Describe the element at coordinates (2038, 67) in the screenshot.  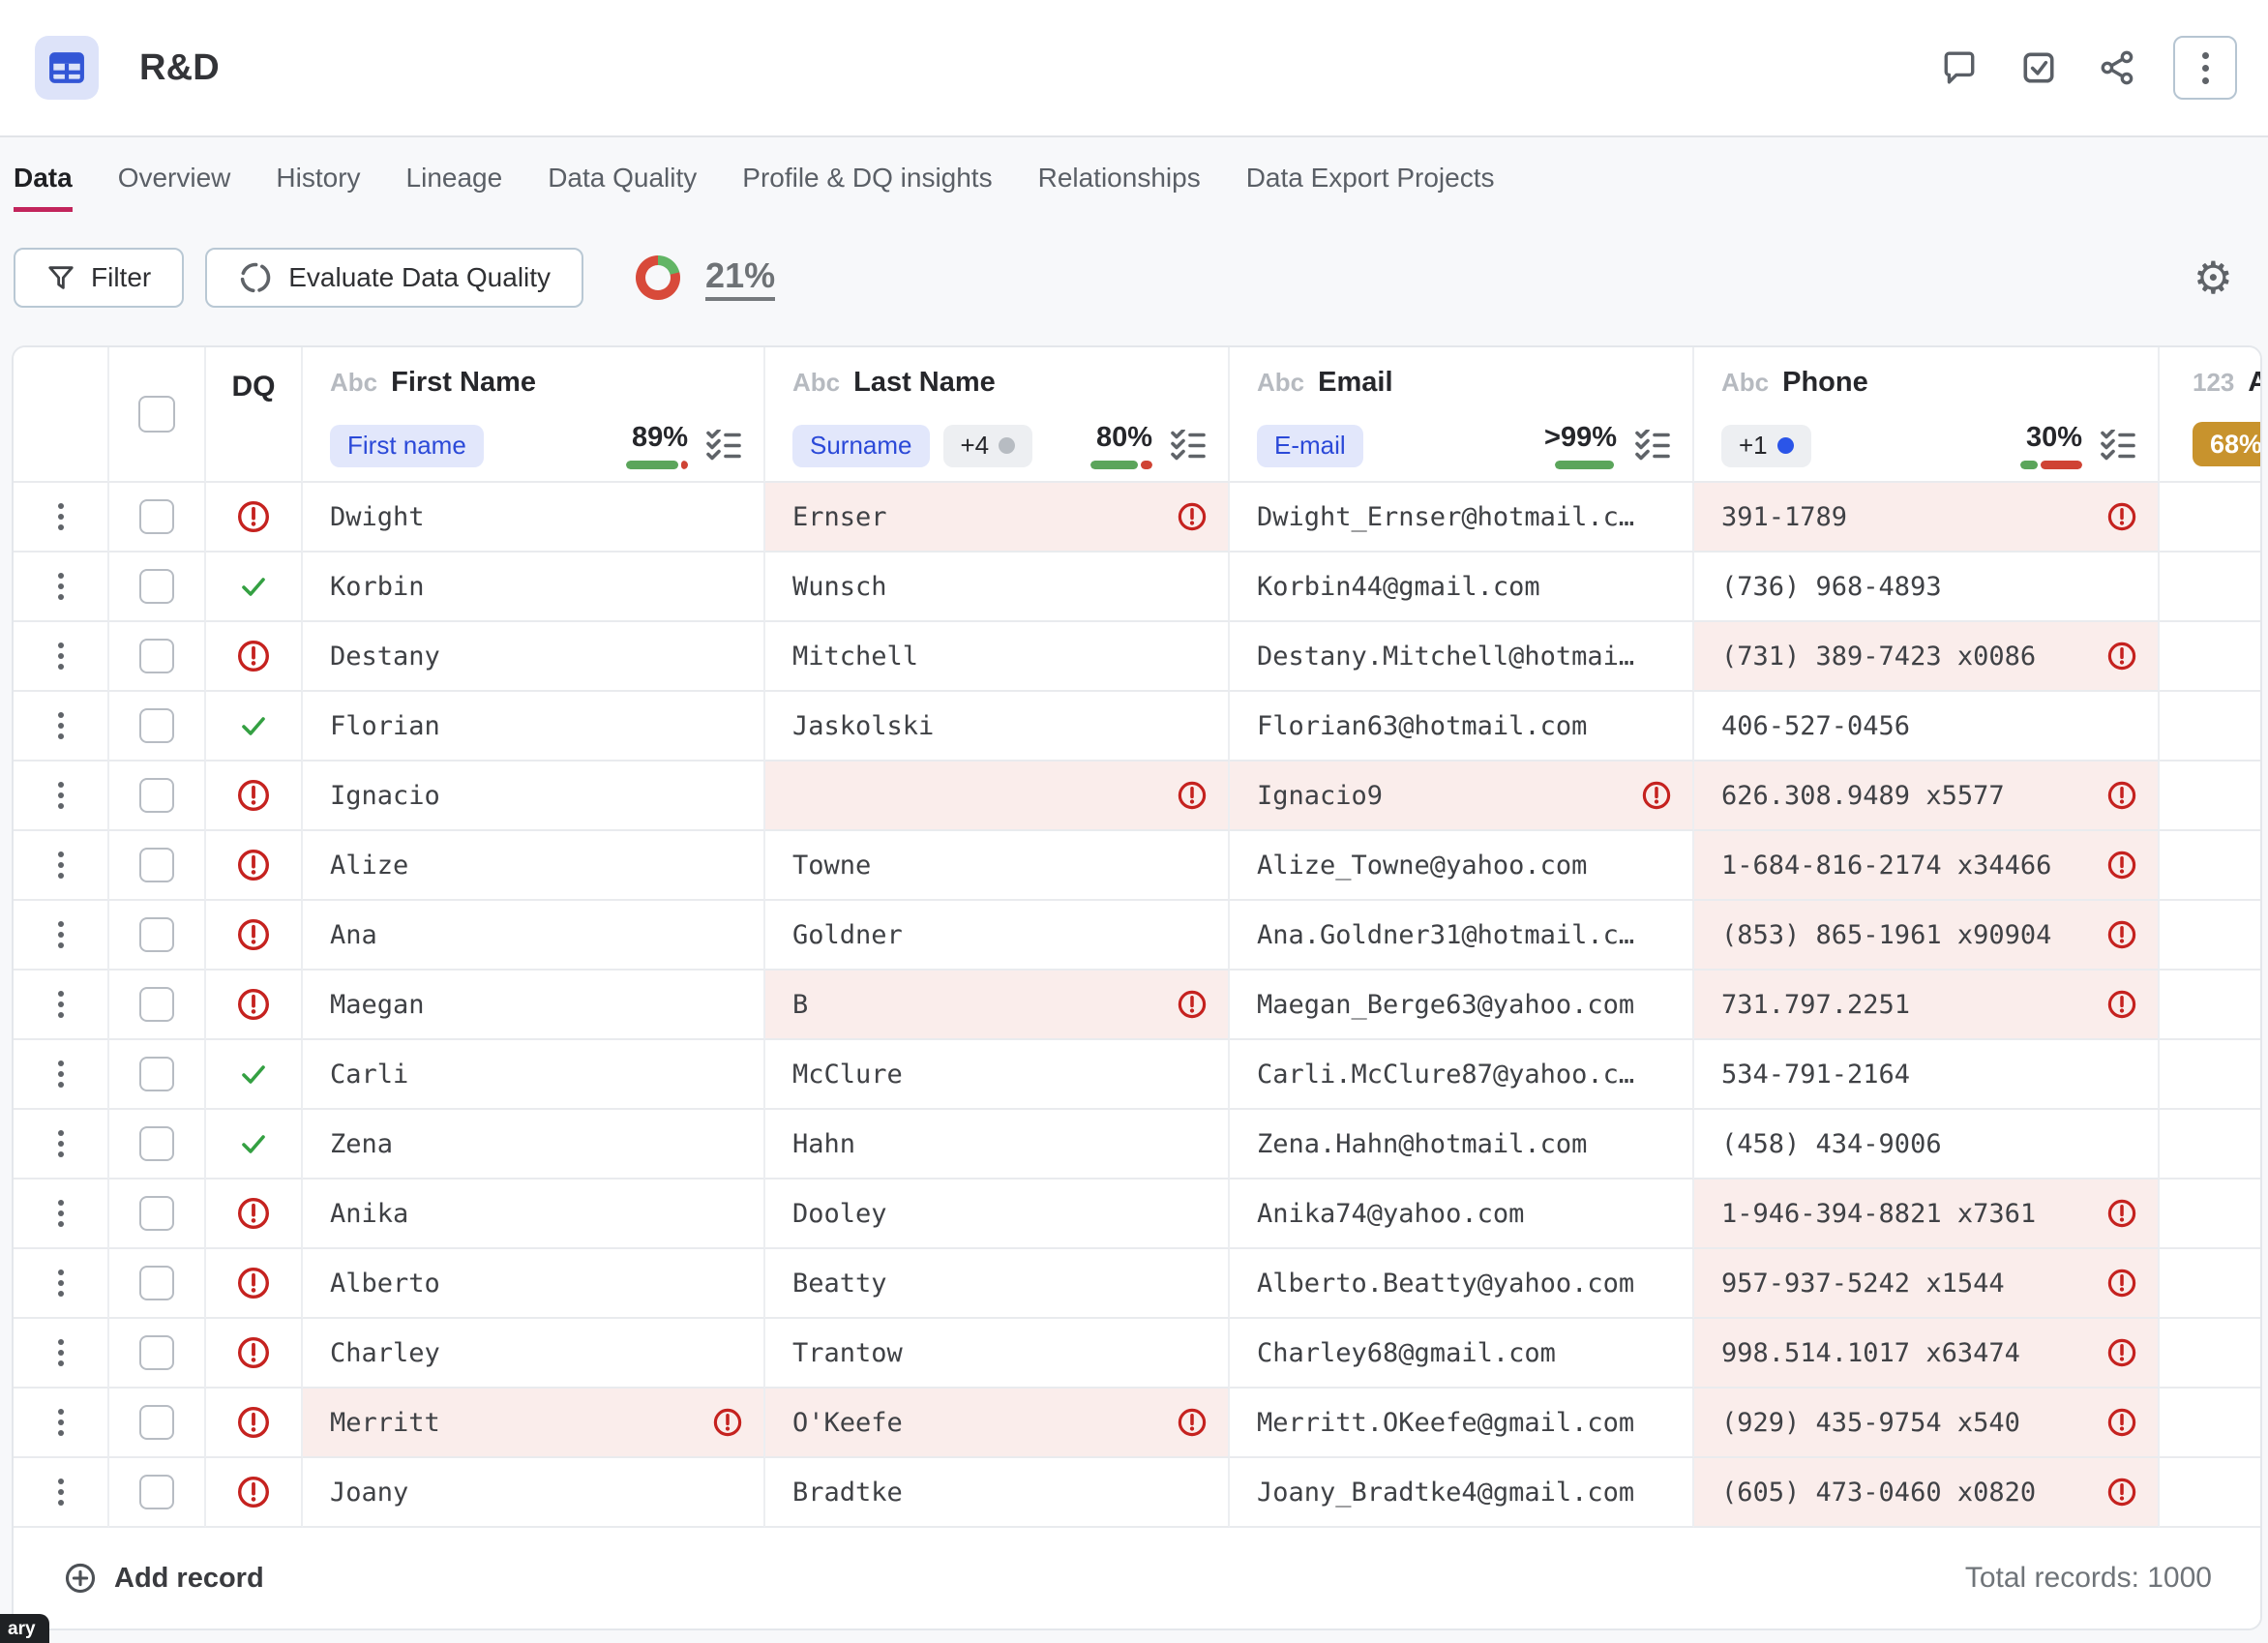
I see `tasks-button` at that location.